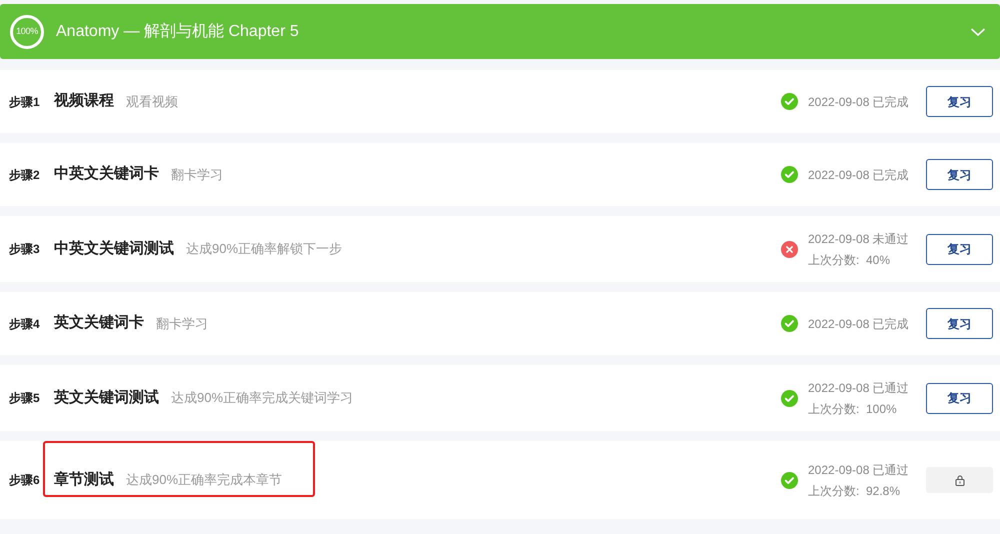  What do you see at coordinates (25, 480) in the screenshot?
I see `step-label: 步骤6` at bounding box center [25, 480].